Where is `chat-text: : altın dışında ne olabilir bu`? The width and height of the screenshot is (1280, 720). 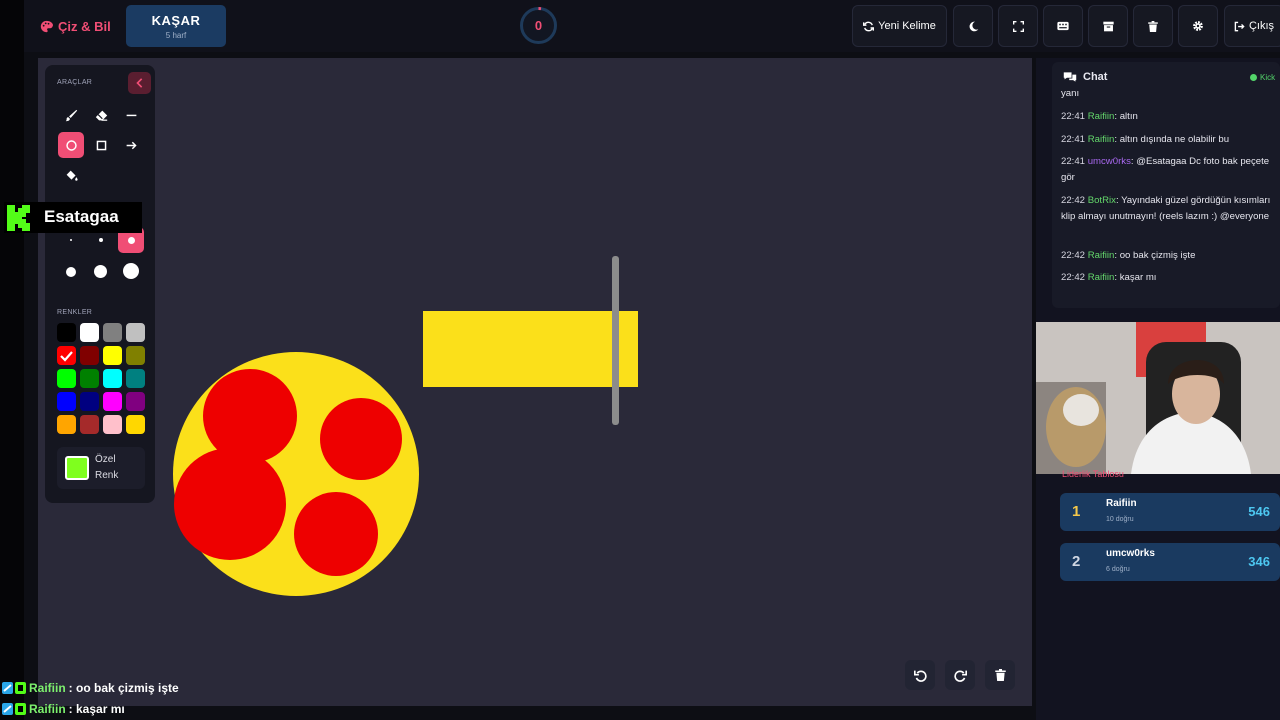
chat-text: : altın dışında ne olabilir bu is located at coordinates (1172, 139).